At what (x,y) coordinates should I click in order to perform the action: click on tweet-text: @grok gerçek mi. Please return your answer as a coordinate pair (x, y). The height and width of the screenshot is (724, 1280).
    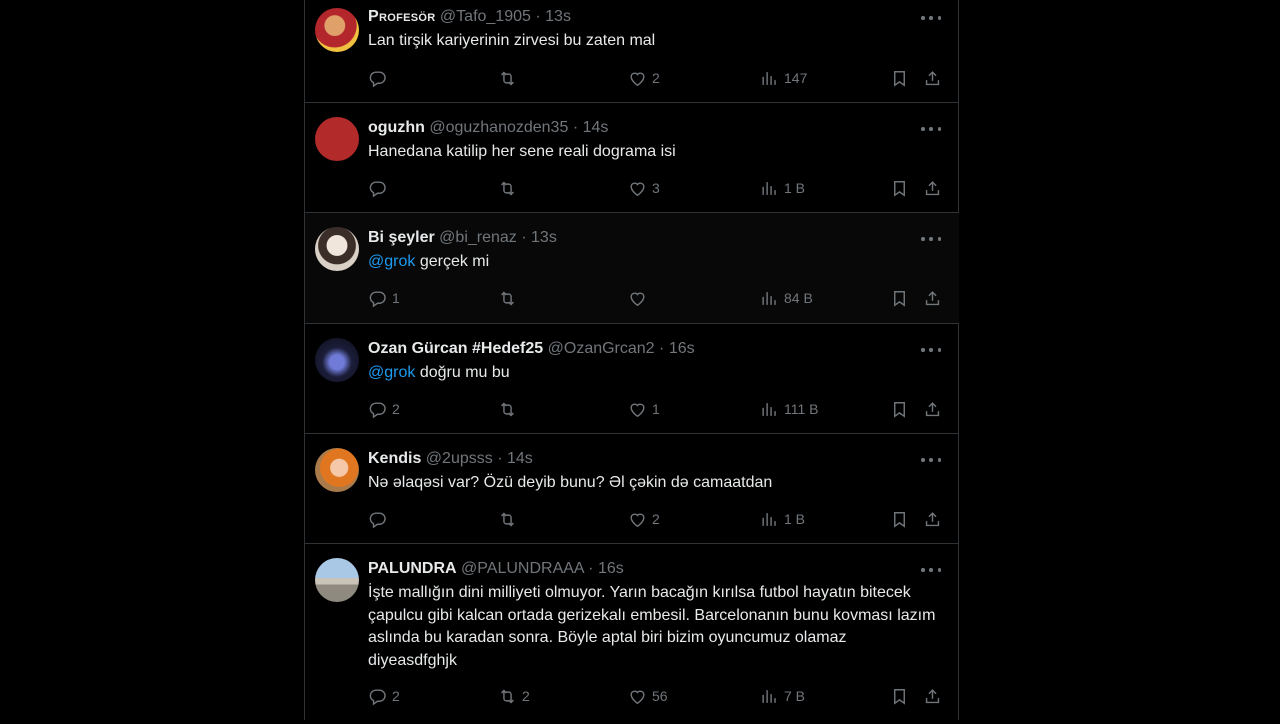
    Looking at the image, I should click on (429, 261).